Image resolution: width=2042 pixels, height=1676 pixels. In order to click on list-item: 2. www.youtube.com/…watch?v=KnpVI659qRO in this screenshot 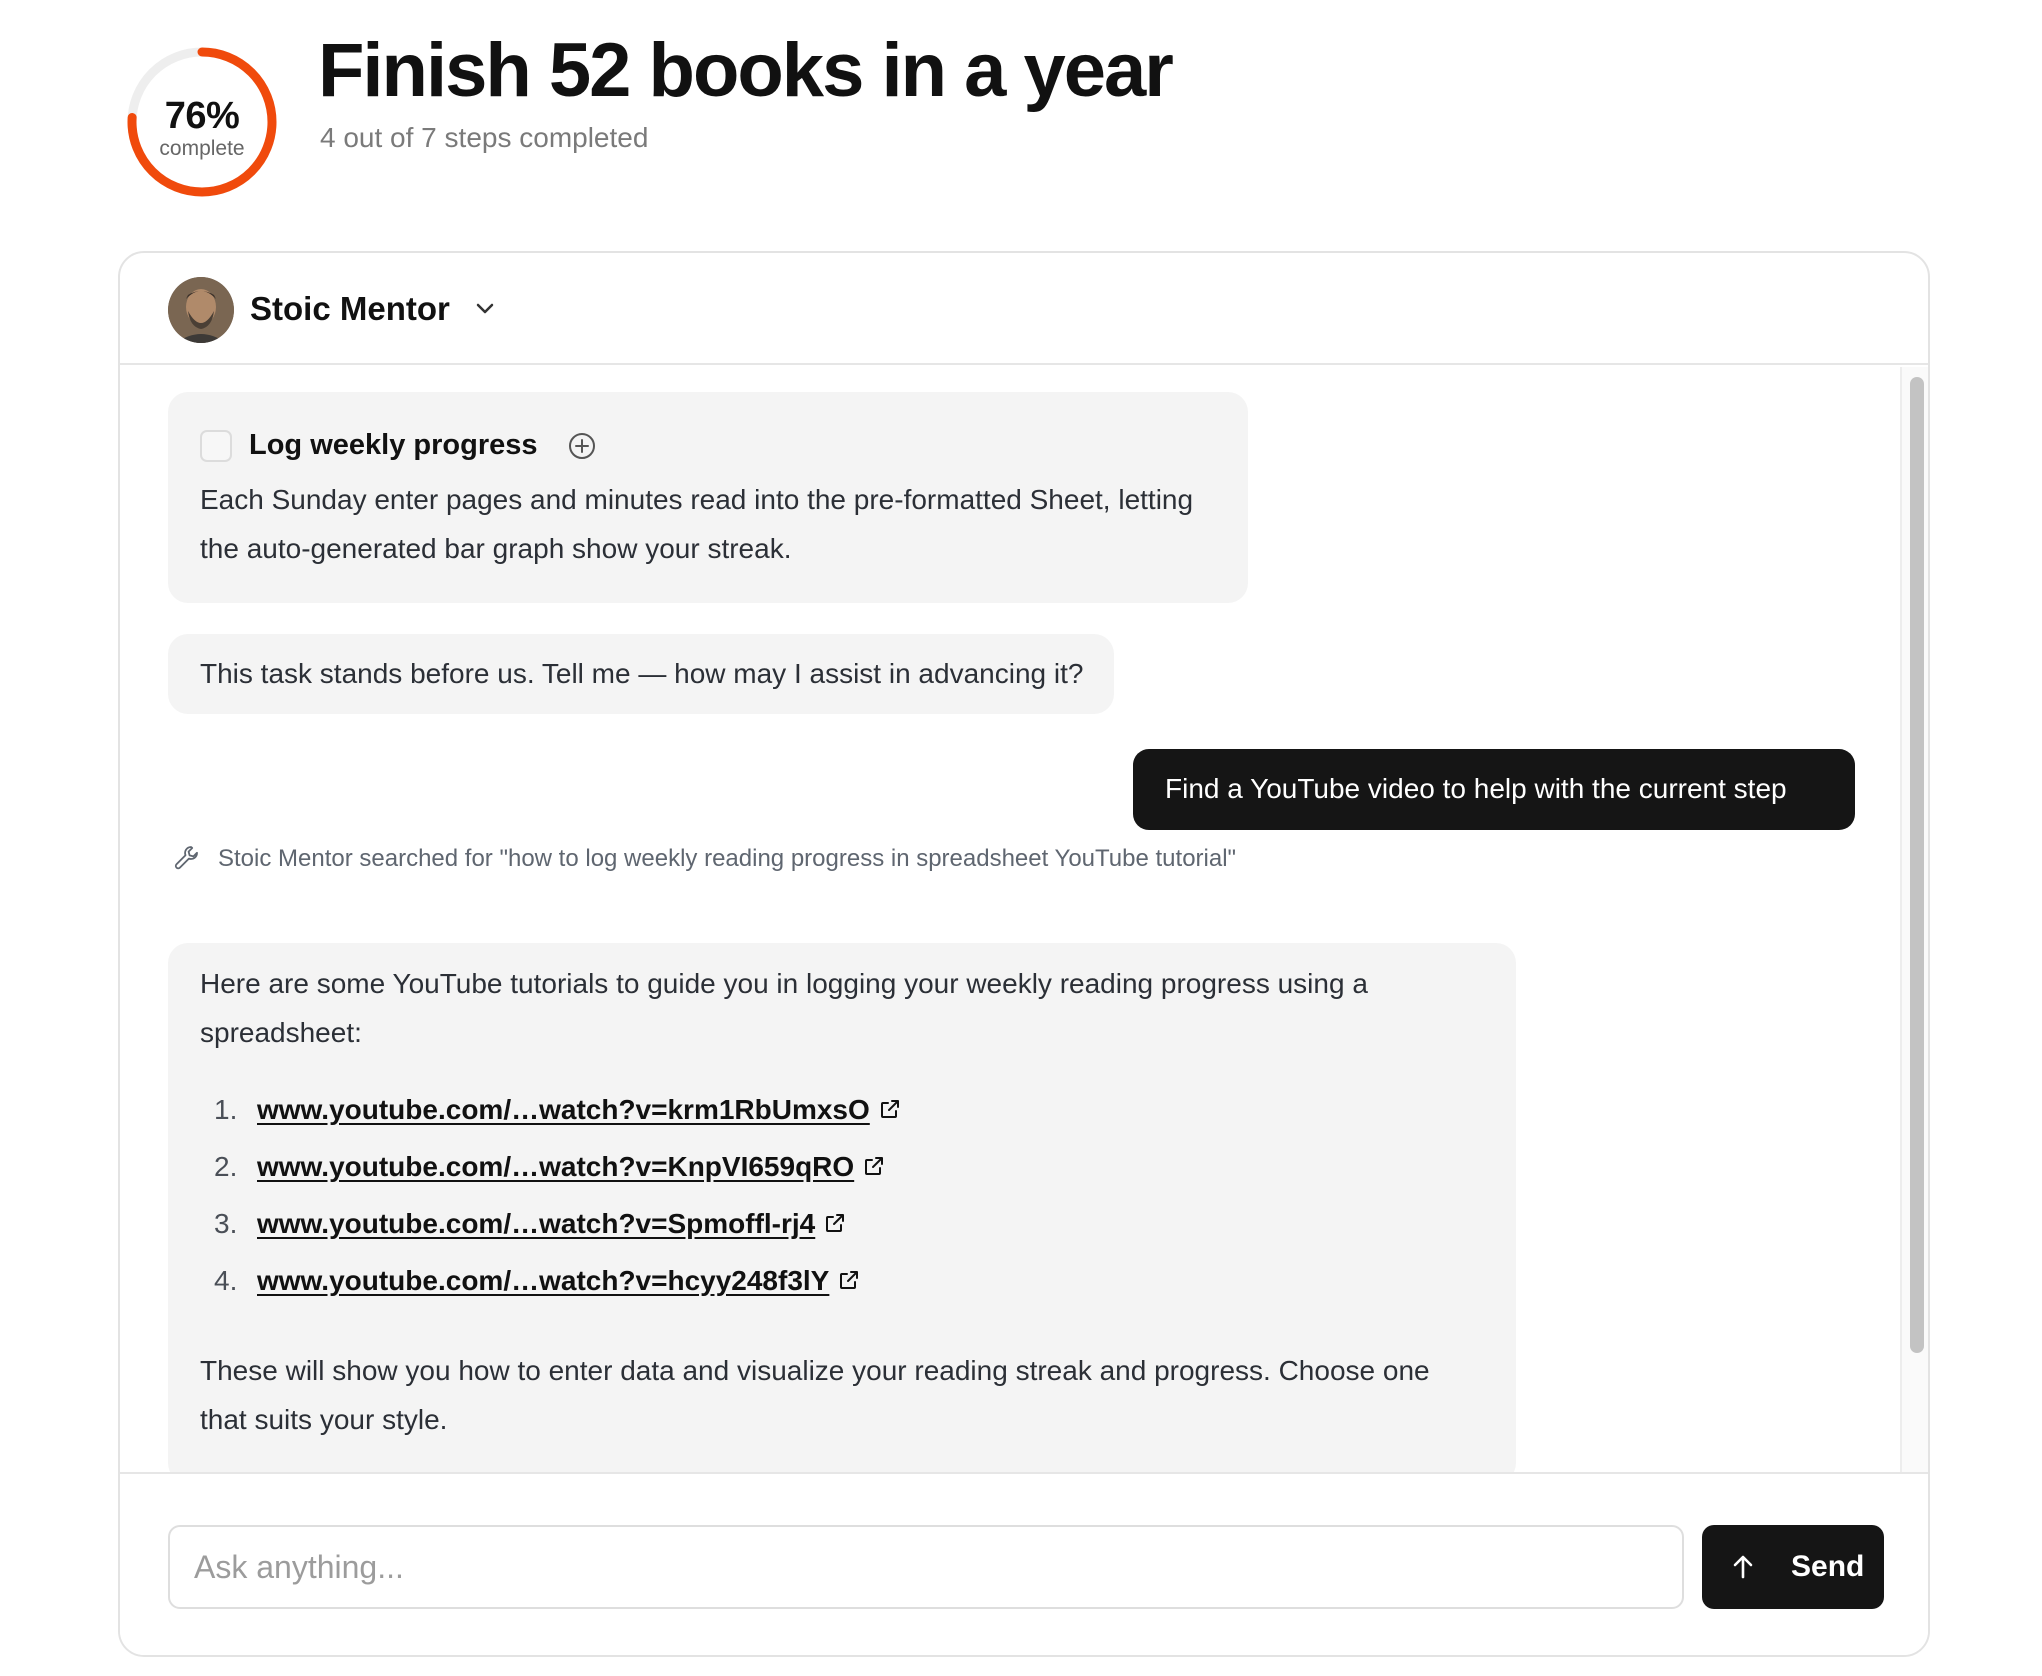, I will do `click(800, 1171)`.